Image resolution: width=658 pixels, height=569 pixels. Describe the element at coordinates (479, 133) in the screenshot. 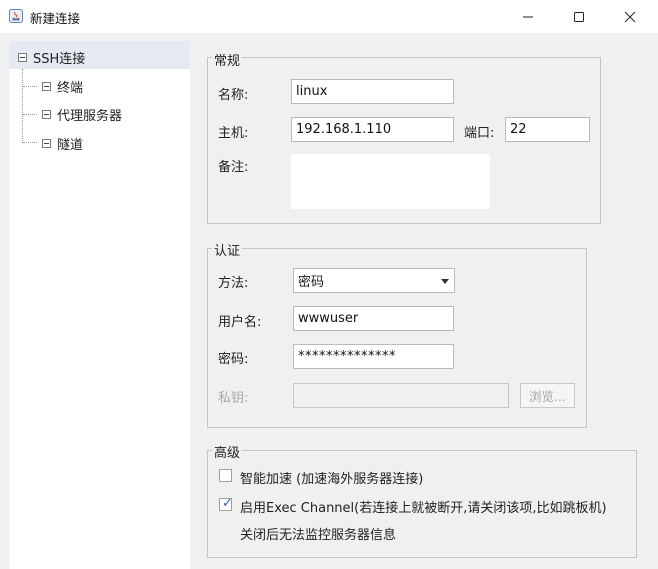

I see `port-label: 端口:` at that location.